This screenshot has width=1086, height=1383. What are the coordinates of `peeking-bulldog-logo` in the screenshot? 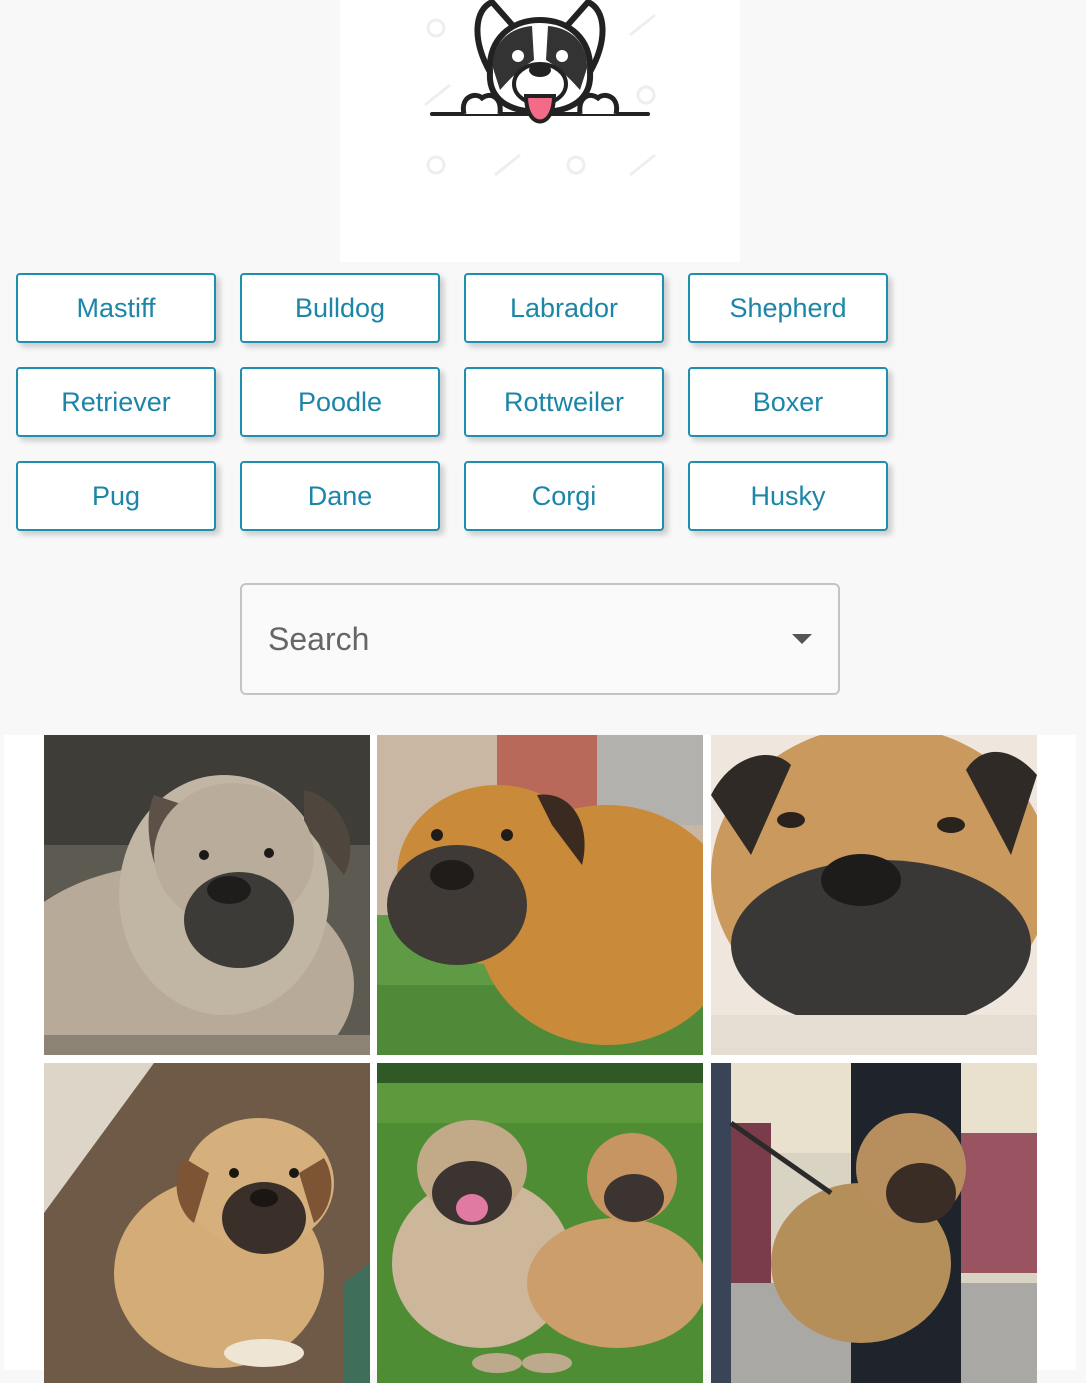 It's located at (540, 88).